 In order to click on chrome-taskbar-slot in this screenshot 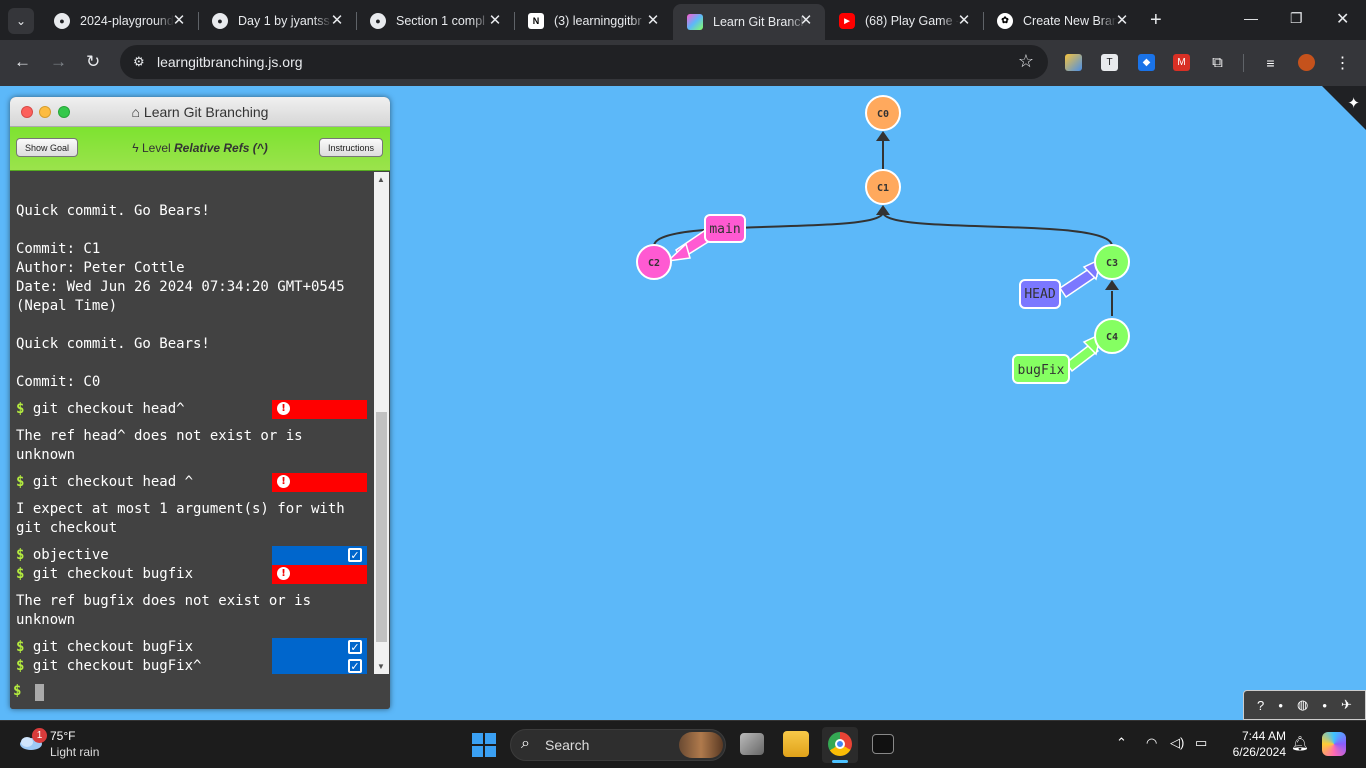, I will do `click(840, 745)`.